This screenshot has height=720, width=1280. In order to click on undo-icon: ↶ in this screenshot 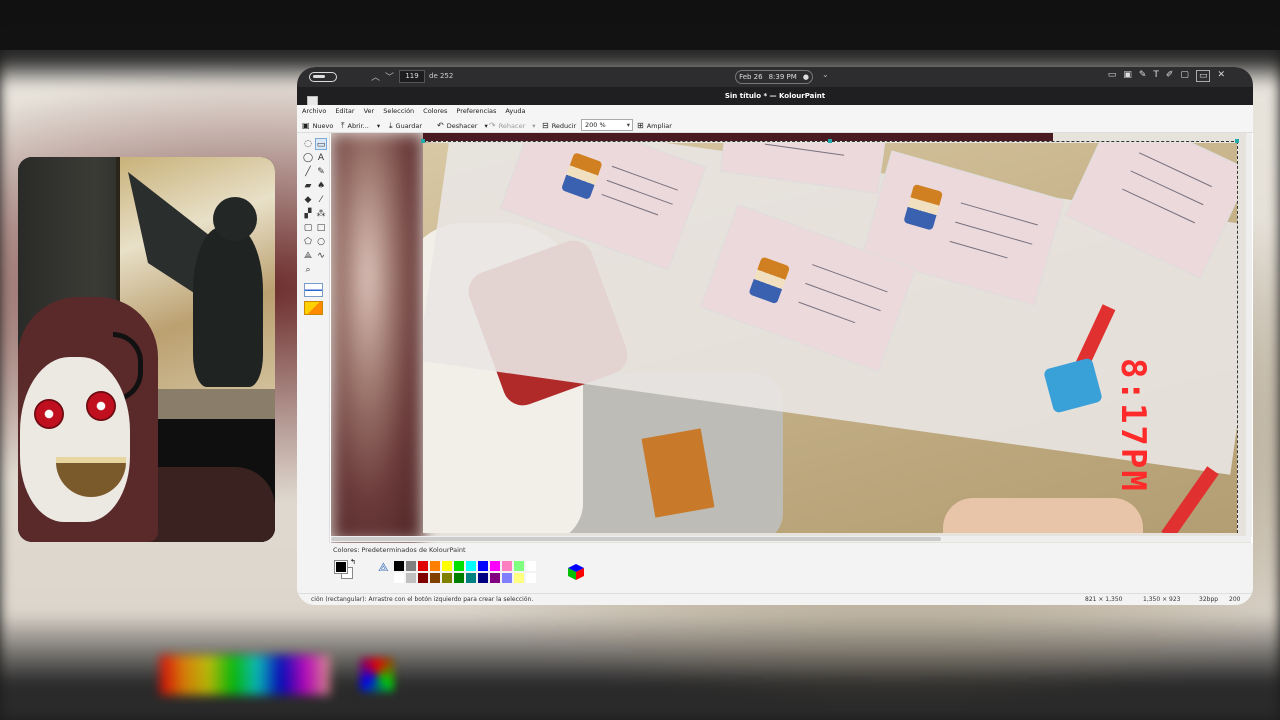, I will do `click(440, 125)`.